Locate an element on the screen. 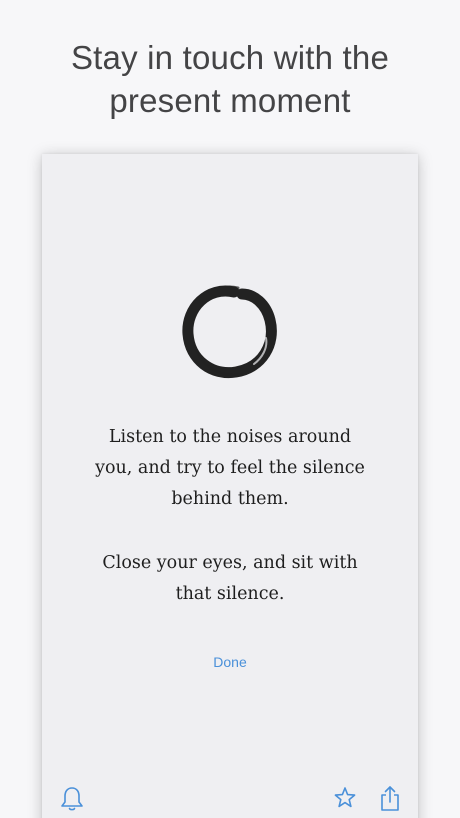  headline-line-1: Stay in touch with the is located at coordinates (230, 57).